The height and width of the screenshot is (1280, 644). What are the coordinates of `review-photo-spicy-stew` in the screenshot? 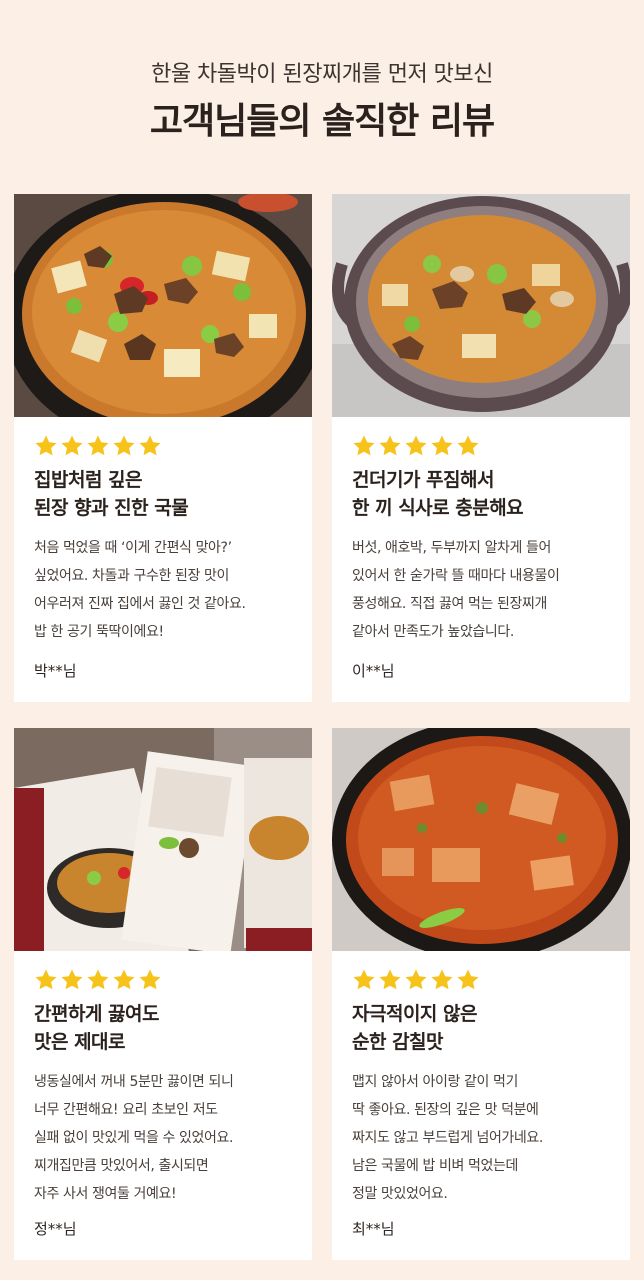 It's located at (481, 839).